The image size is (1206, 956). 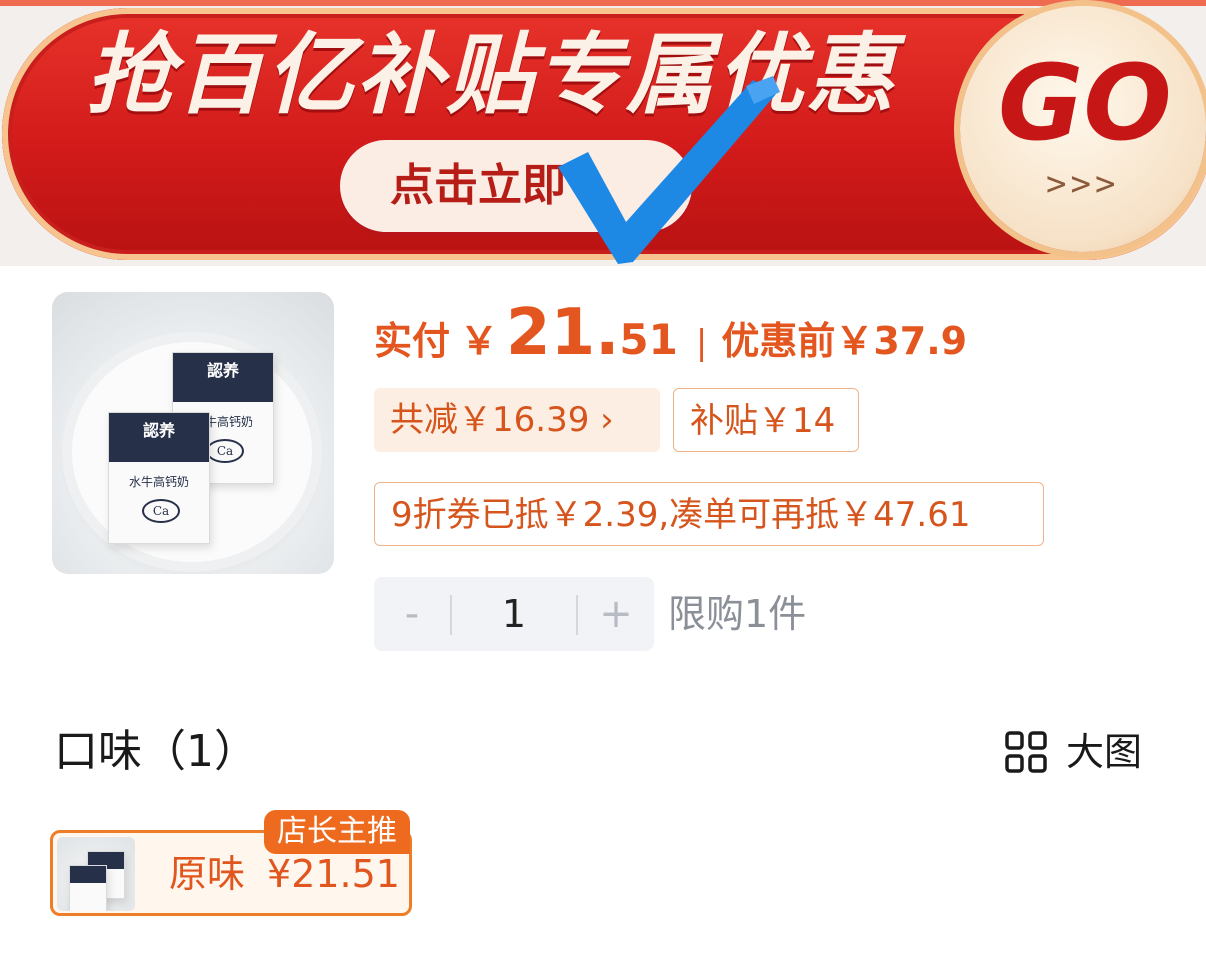 I want to click on decrease-button: -, so click(x=412, y=614).